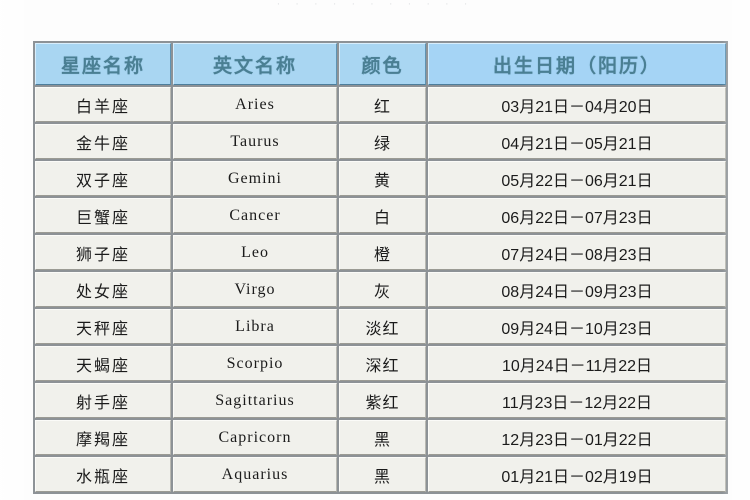 This screenshot has width=750, height=500. I want to click on table-row: 白羊座 Aries 红 03月21日－04月20日, so click(380, 104).